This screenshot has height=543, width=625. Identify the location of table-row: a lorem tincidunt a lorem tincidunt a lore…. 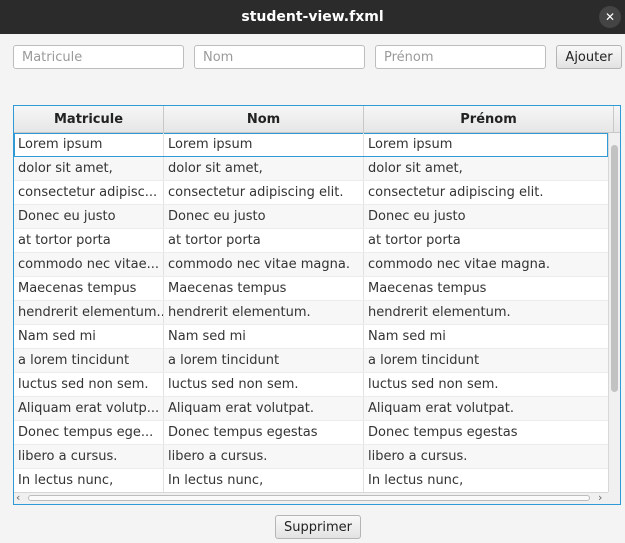
(311, 361).